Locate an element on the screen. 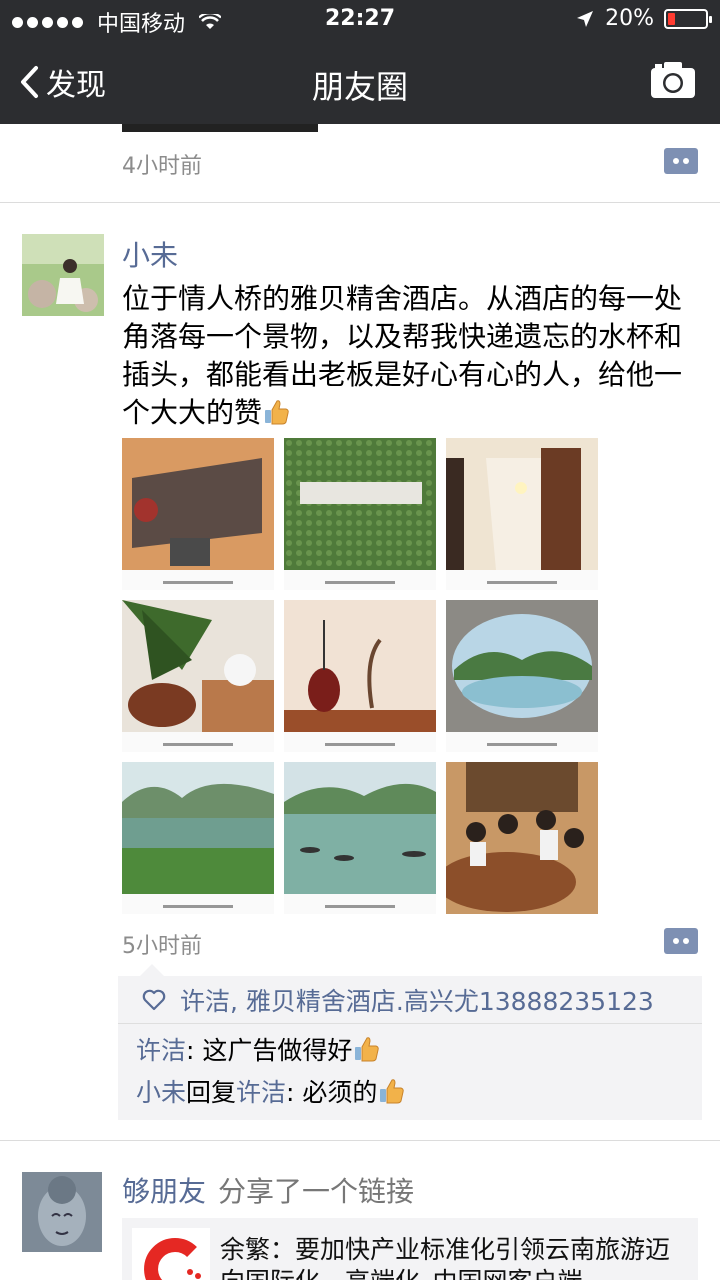 This screenshot has height=1280, width=720. link-title: 余繁：要加快产业标准化引领云南旅游迈向国际化、高端化_中国网客户端 is located at coordinates (445, 1257).